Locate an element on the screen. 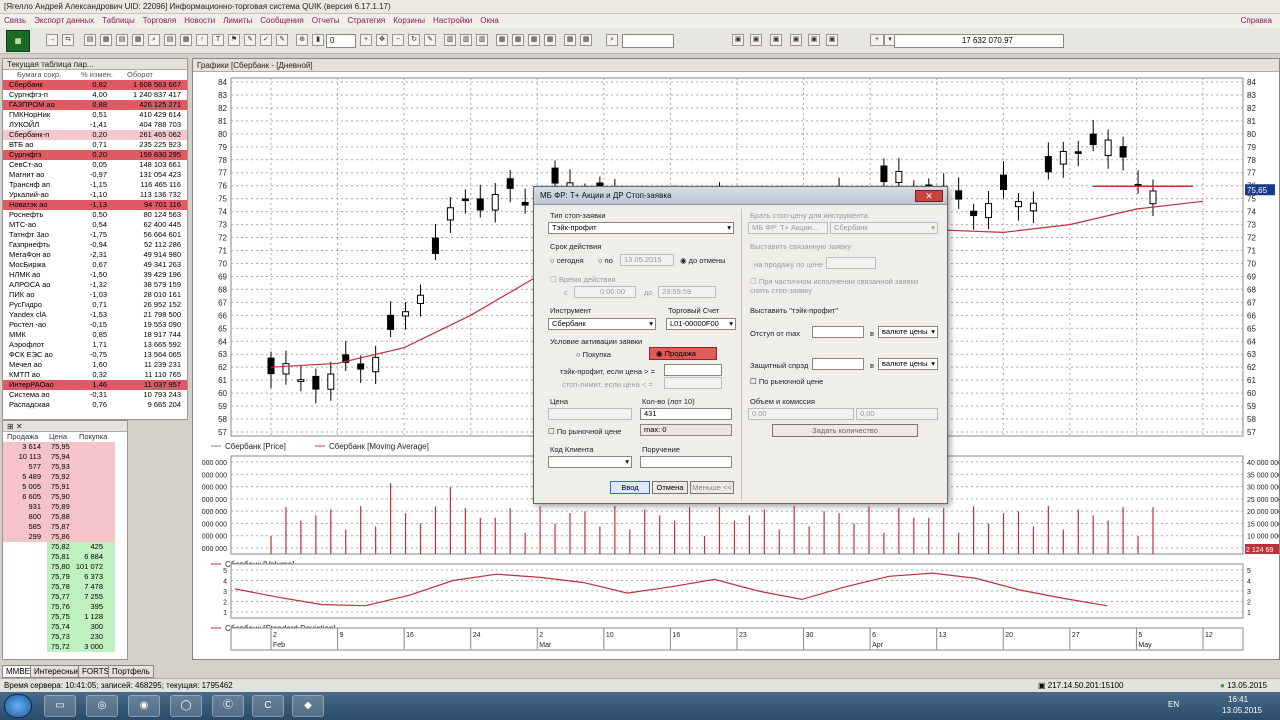 The image size is (1280, 720). order-book-sell-row: 5 489 75,92 is located at coordinates (59, 477).